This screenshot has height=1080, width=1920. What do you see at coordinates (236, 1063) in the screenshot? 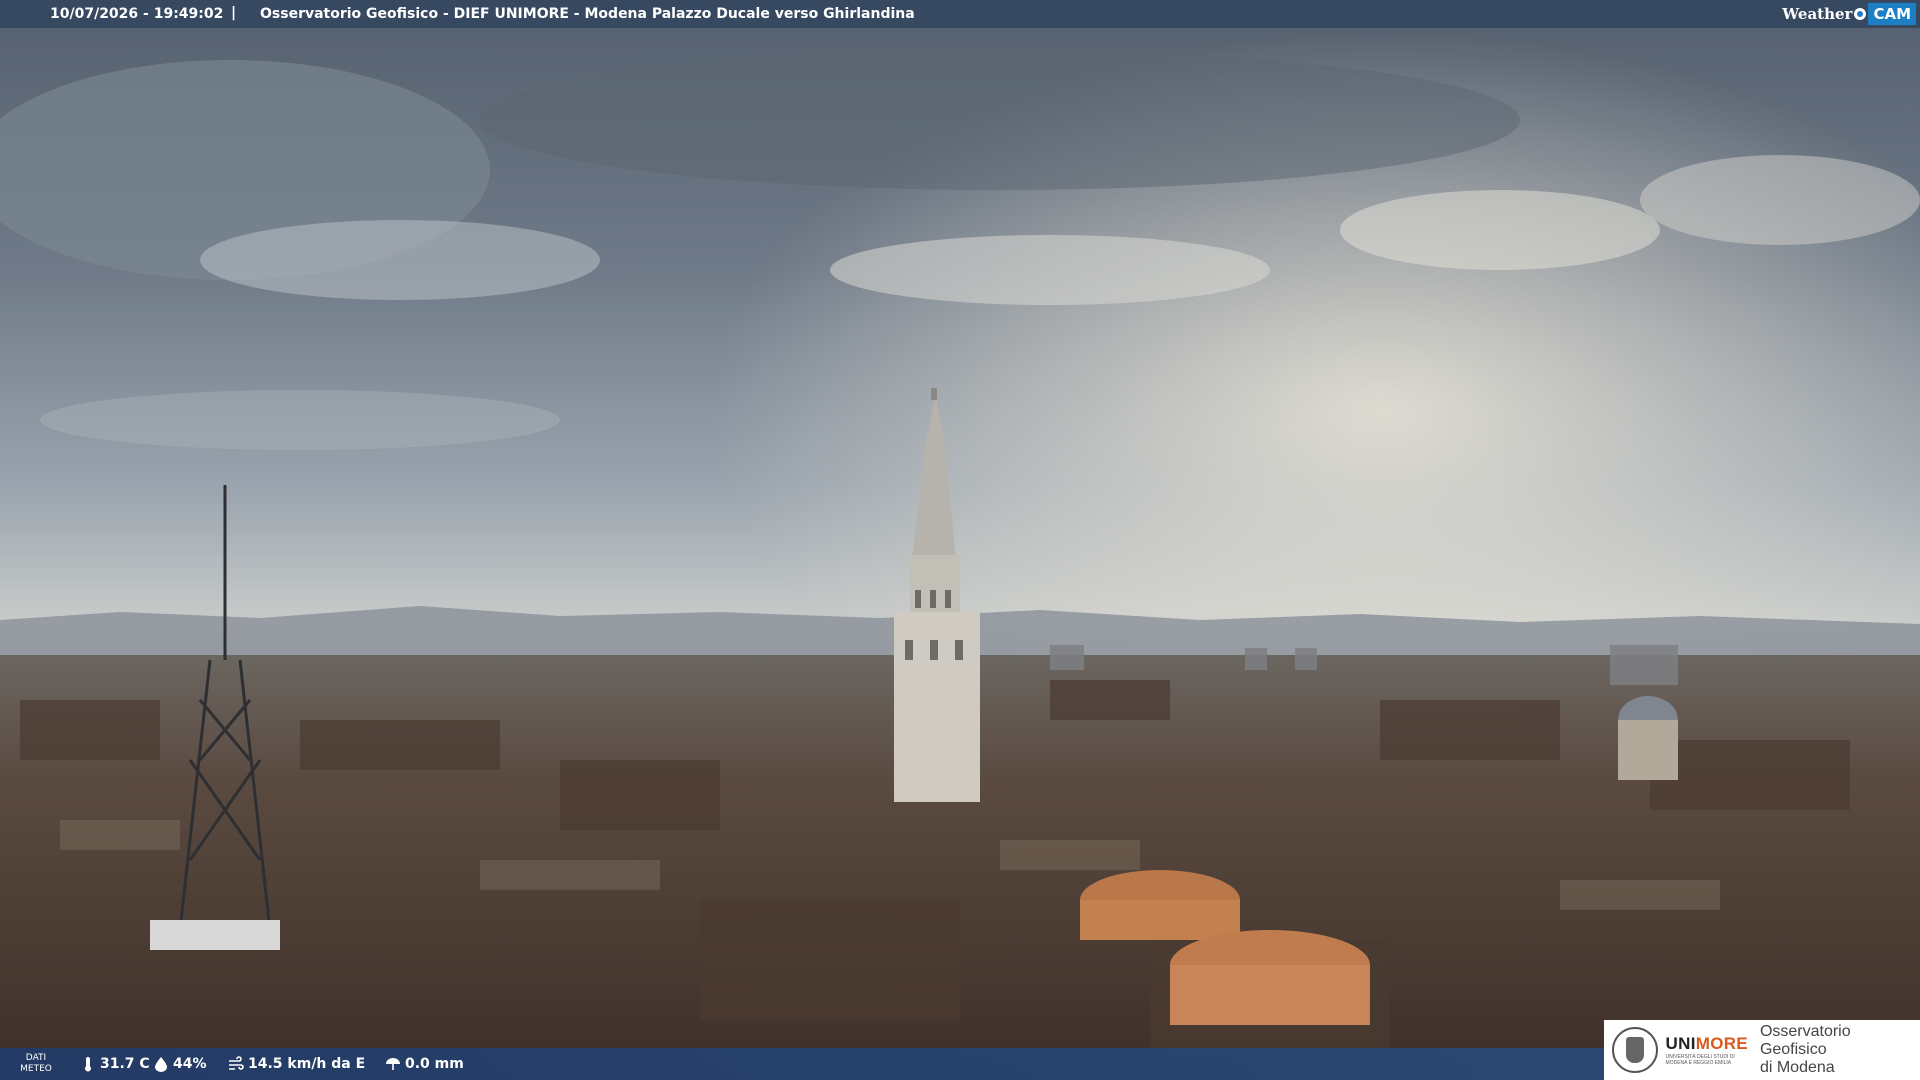
I see `wind-icon` at bounding box center [236, 1063].